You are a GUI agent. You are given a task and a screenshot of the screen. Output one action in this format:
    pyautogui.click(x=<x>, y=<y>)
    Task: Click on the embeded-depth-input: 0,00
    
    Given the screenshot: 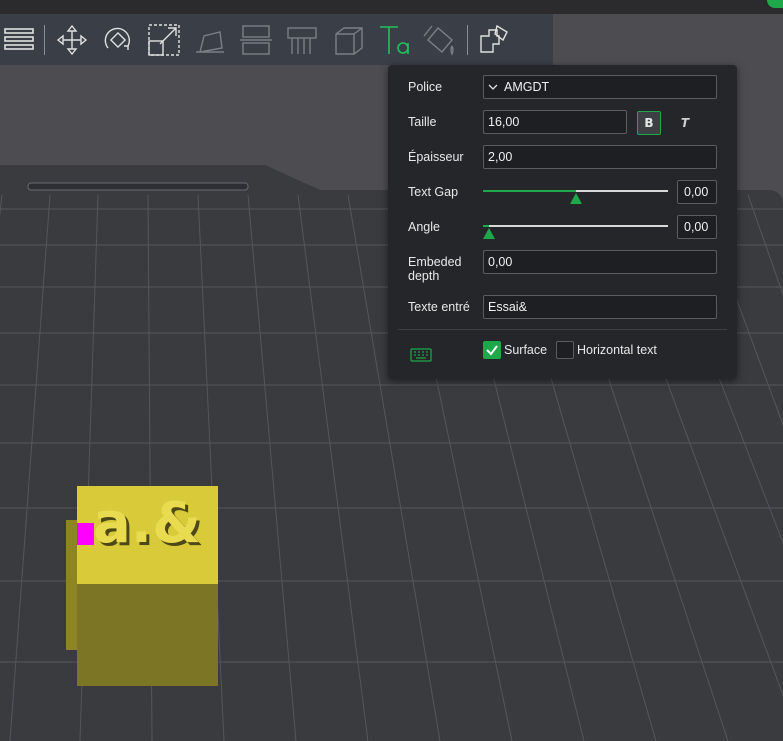 What is the action you would take?
    pyautogui.click(x=600, y=262)
    